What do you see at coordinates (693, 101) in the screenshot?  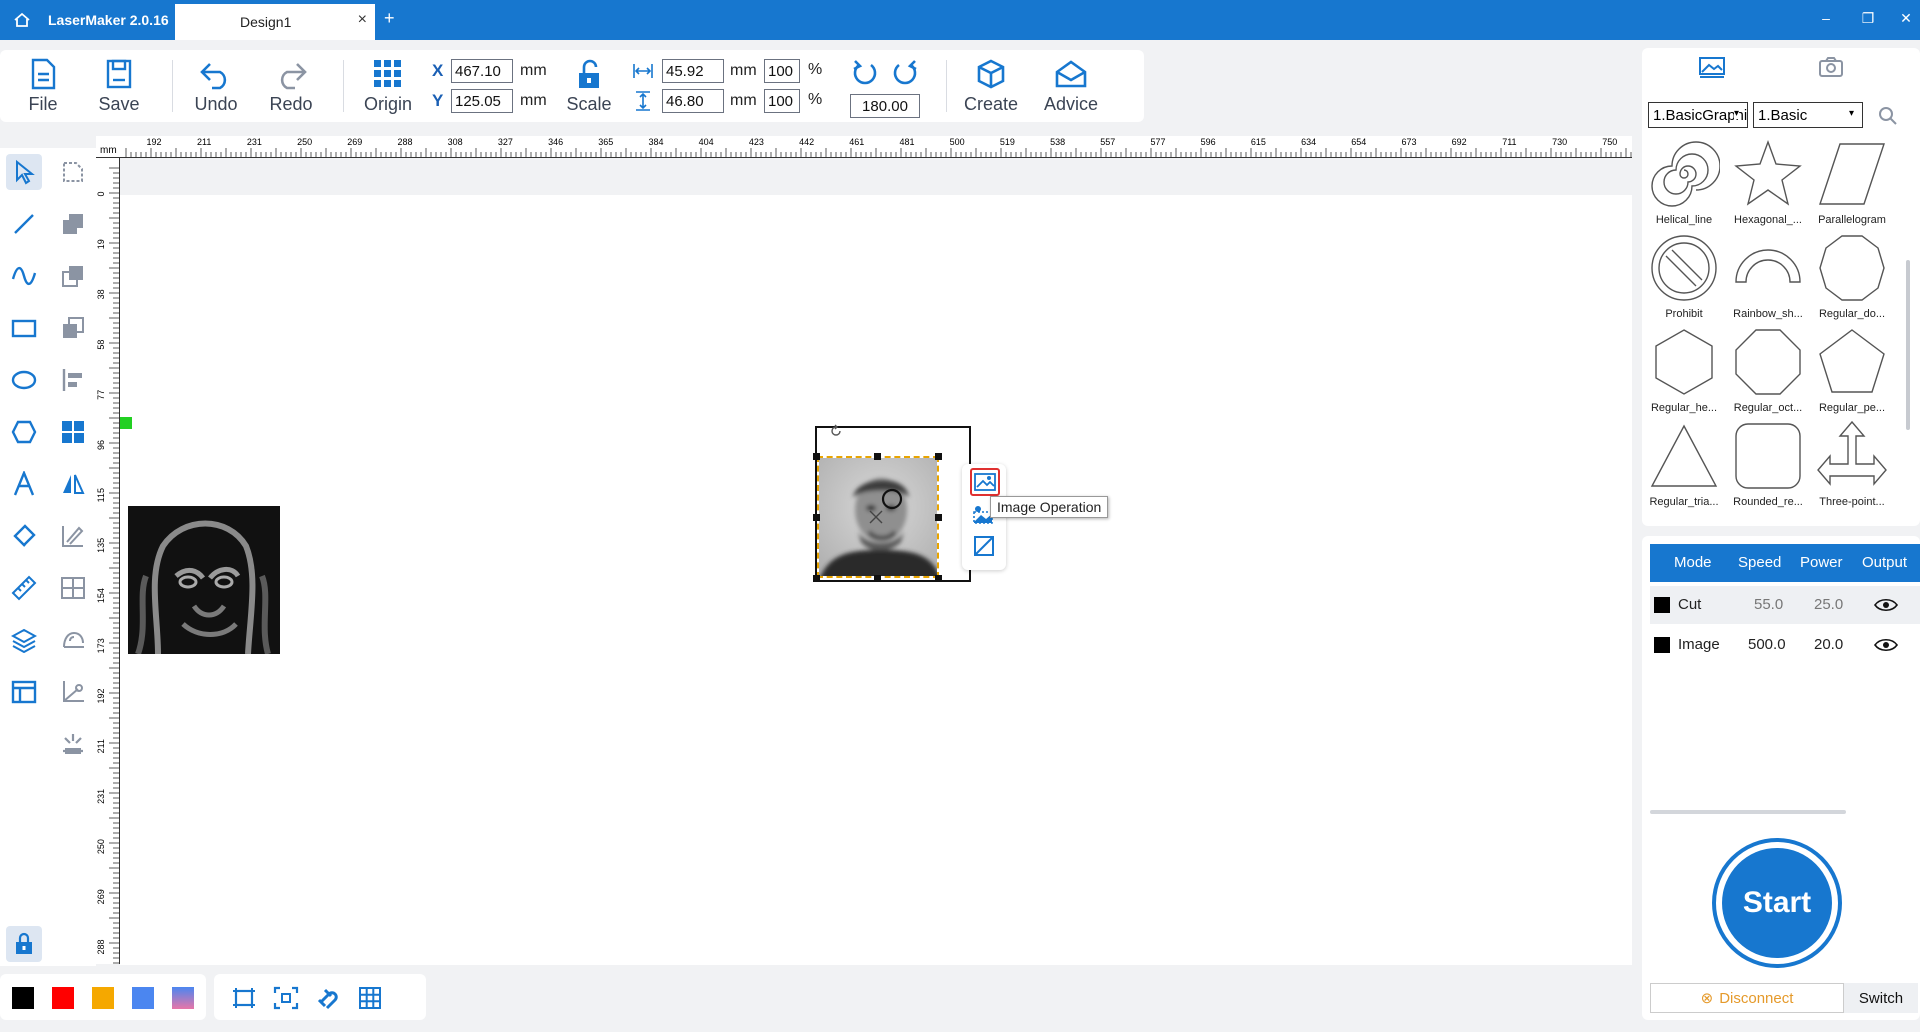 I see `height-input` at bounding box center [693, 101].